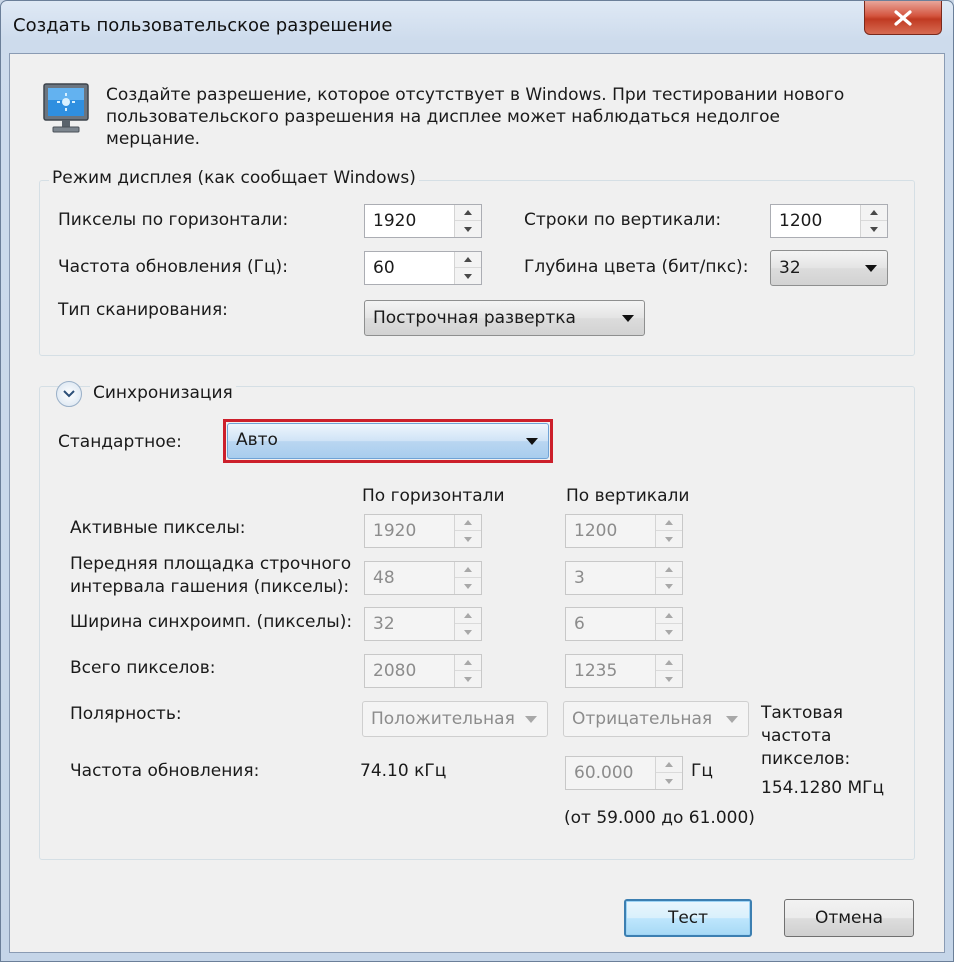  What do you see at coordinates (823, 788) in the screenshot?
I see `pixel-clock-value: 154.1280 МГц` at bounding box center [823, 788].